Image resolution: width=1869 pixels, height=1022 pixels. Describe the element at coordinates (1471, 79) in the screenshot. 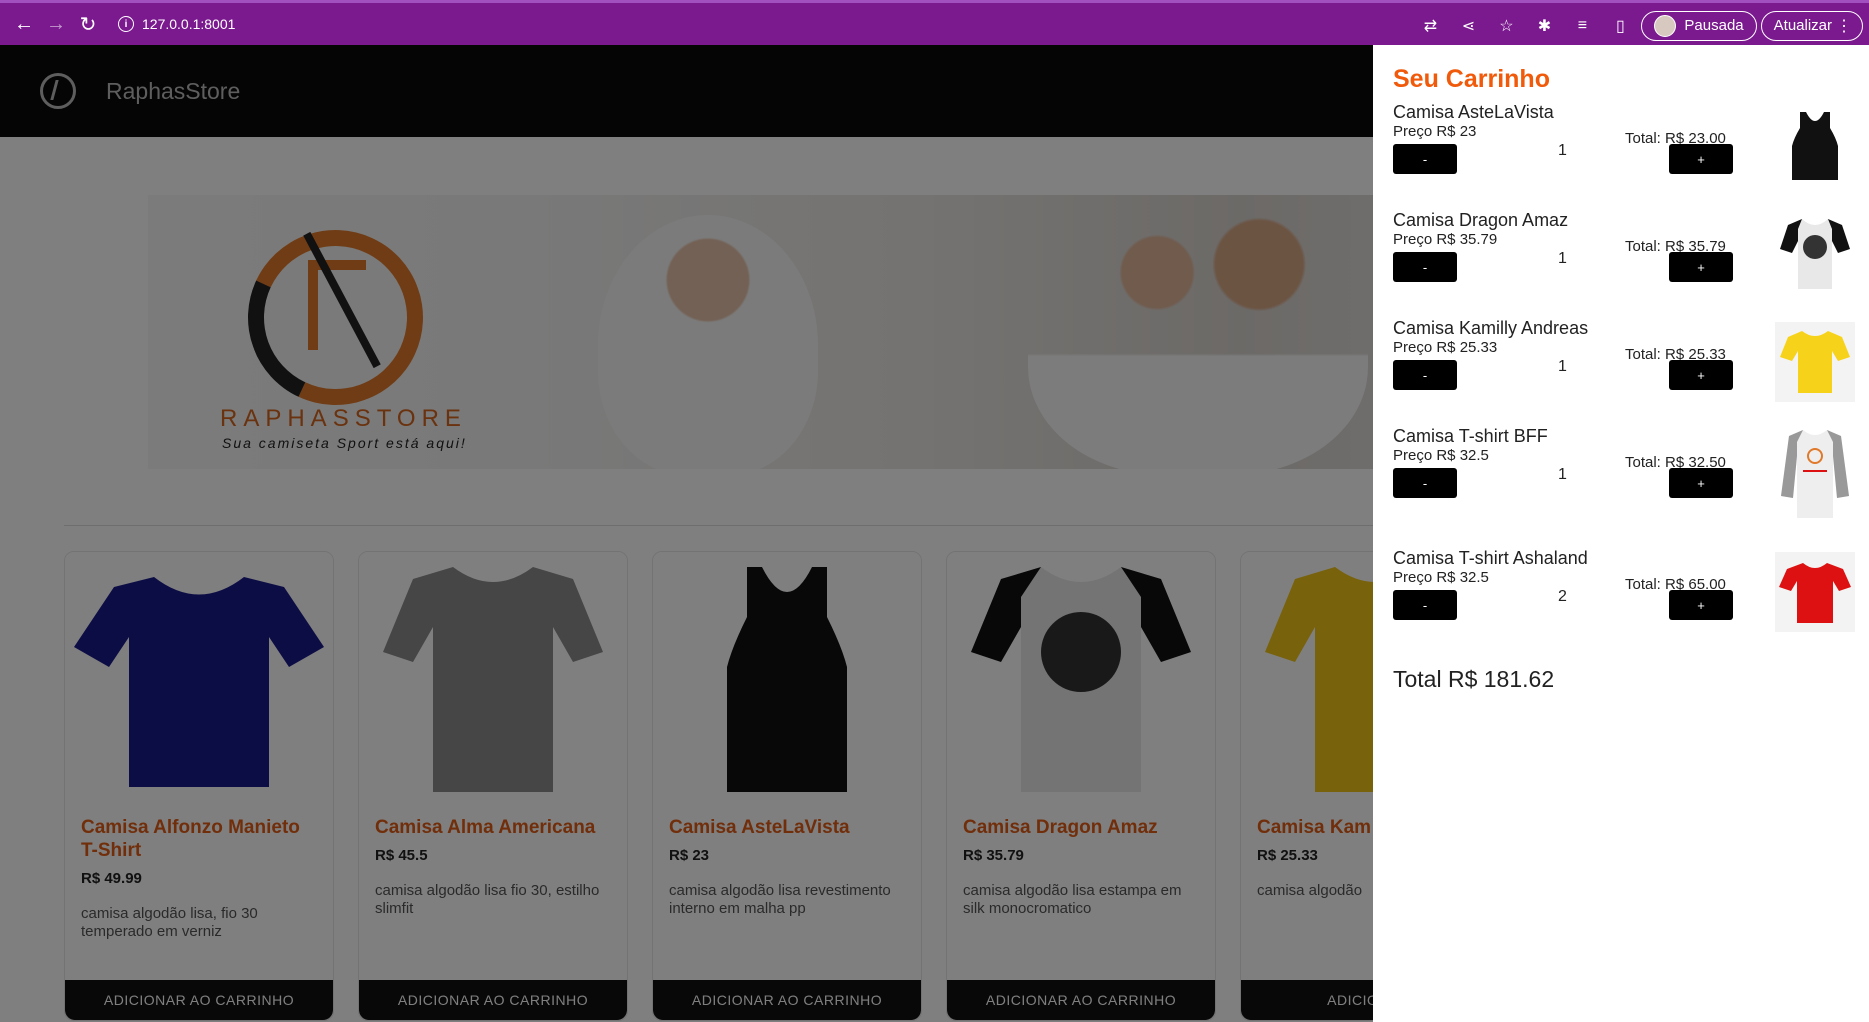

I see `cart-title: Seu Carrinho` at that location.